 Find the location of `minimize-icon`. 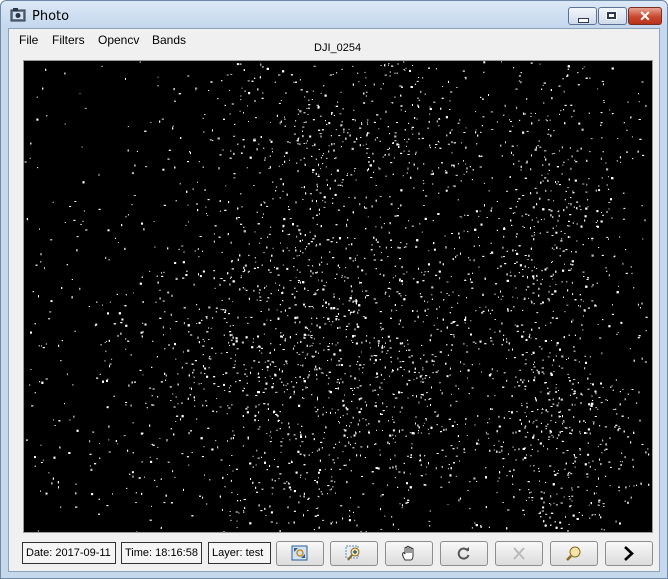

minimize-icon is located at coordinates (583, 20).